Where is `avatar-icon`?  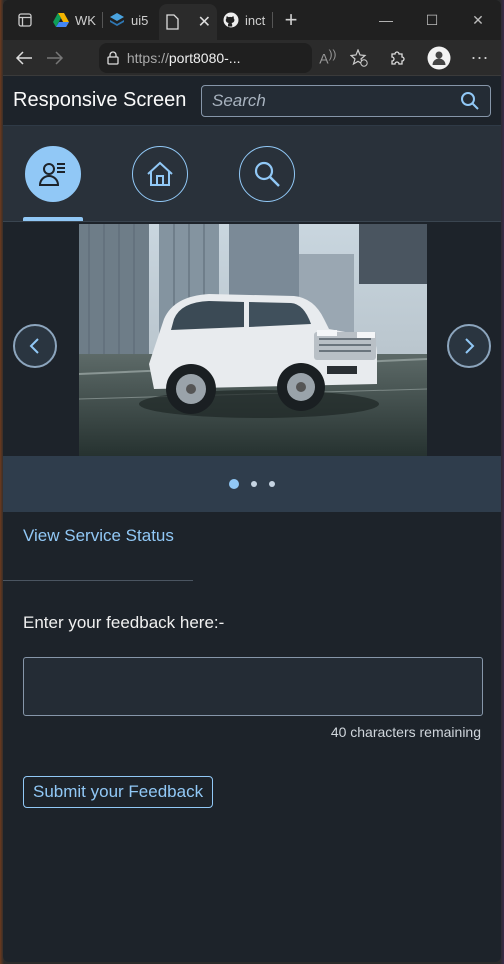 avatar-icon is located at coordinates (439, 57).